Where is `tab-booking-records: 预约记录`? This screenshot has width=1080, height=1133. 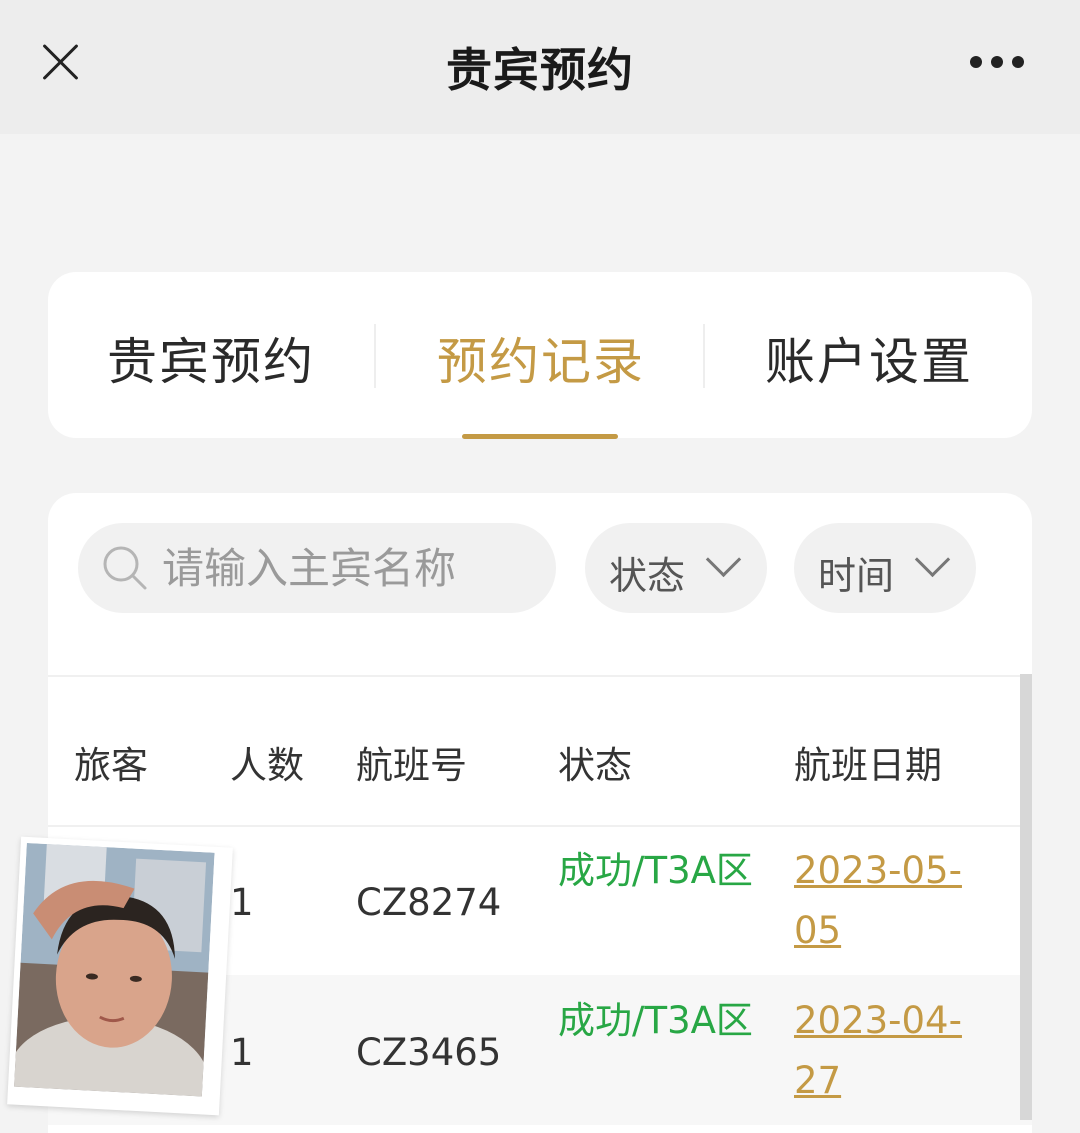 tab-booking-records: 预约记录 is located at coordinates (541, 357).